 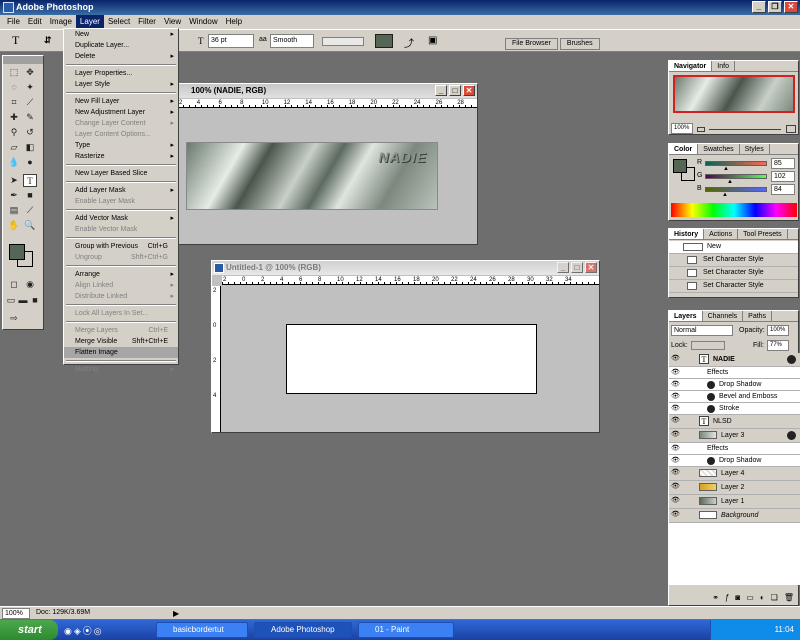 What do you see at coordinates (121, 229) in the screenshot?
I see `menu-item-enable-vector-mask: Enable Vector Mask` at bounding box center [121, 229].